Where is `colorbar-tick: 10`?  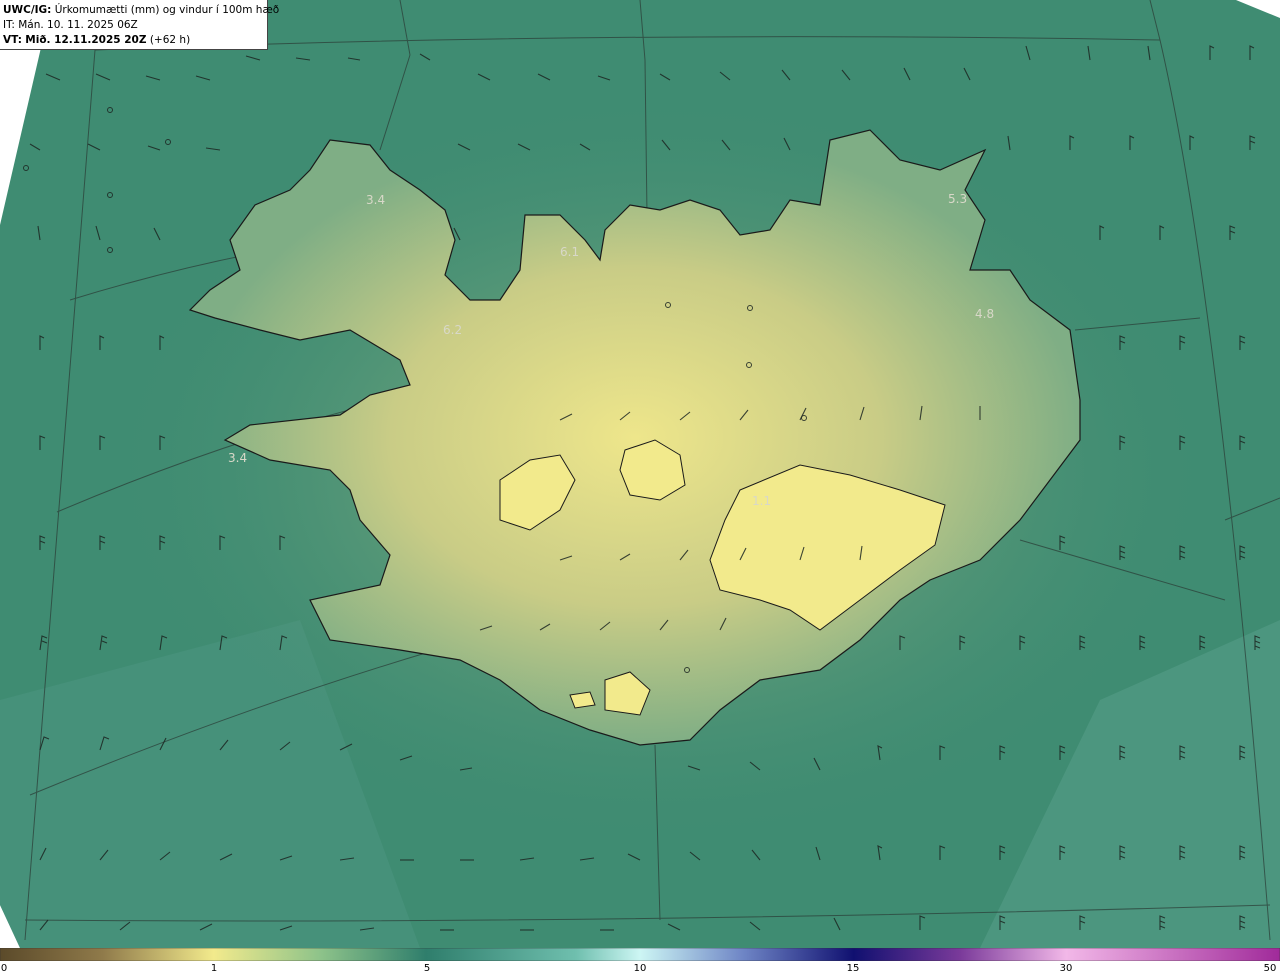
colorbar-tick: 10 is located at coordinates (640, 968).